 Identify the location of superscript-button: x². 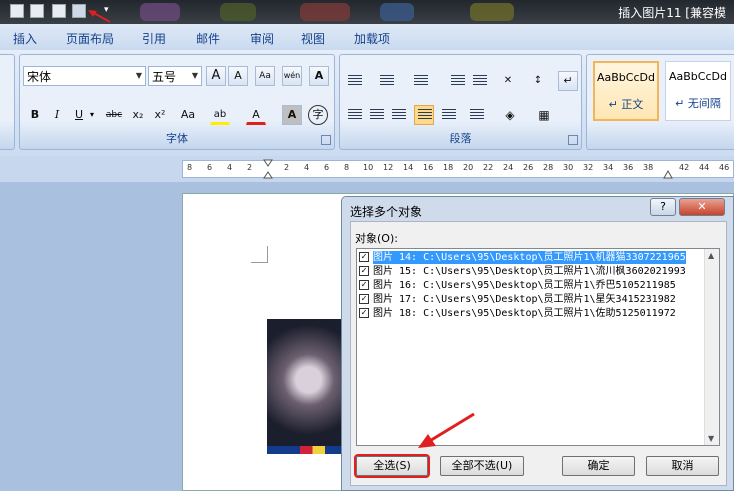
(160, 115).